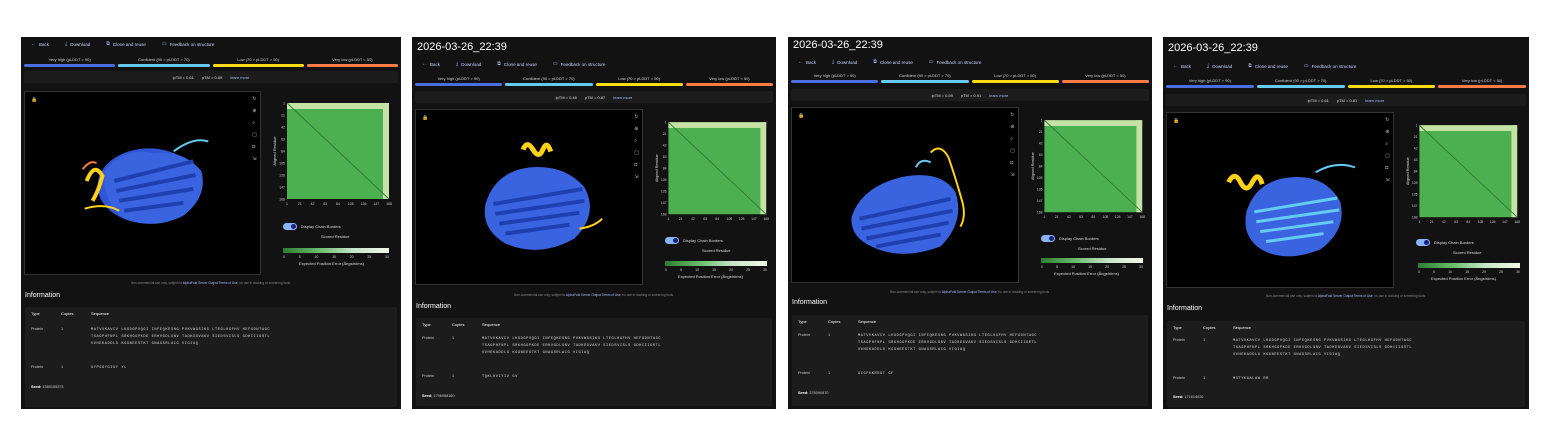 The width and height of the screenshot is (1554, 441). I want to click on scored-residue-label: Scored Residue, so click(1092, 248).